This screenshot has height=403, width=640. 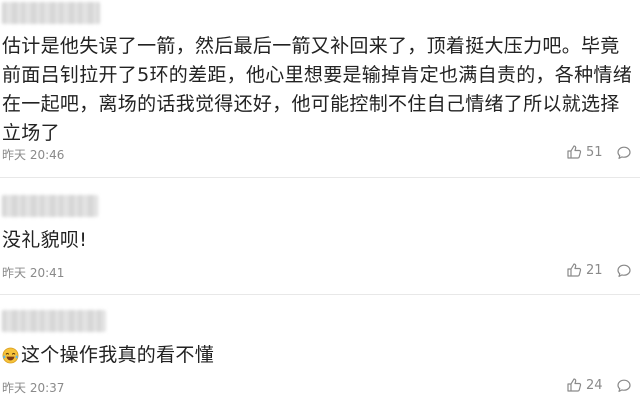 I want to click on like-button: 51, so click(x=584, y=152).